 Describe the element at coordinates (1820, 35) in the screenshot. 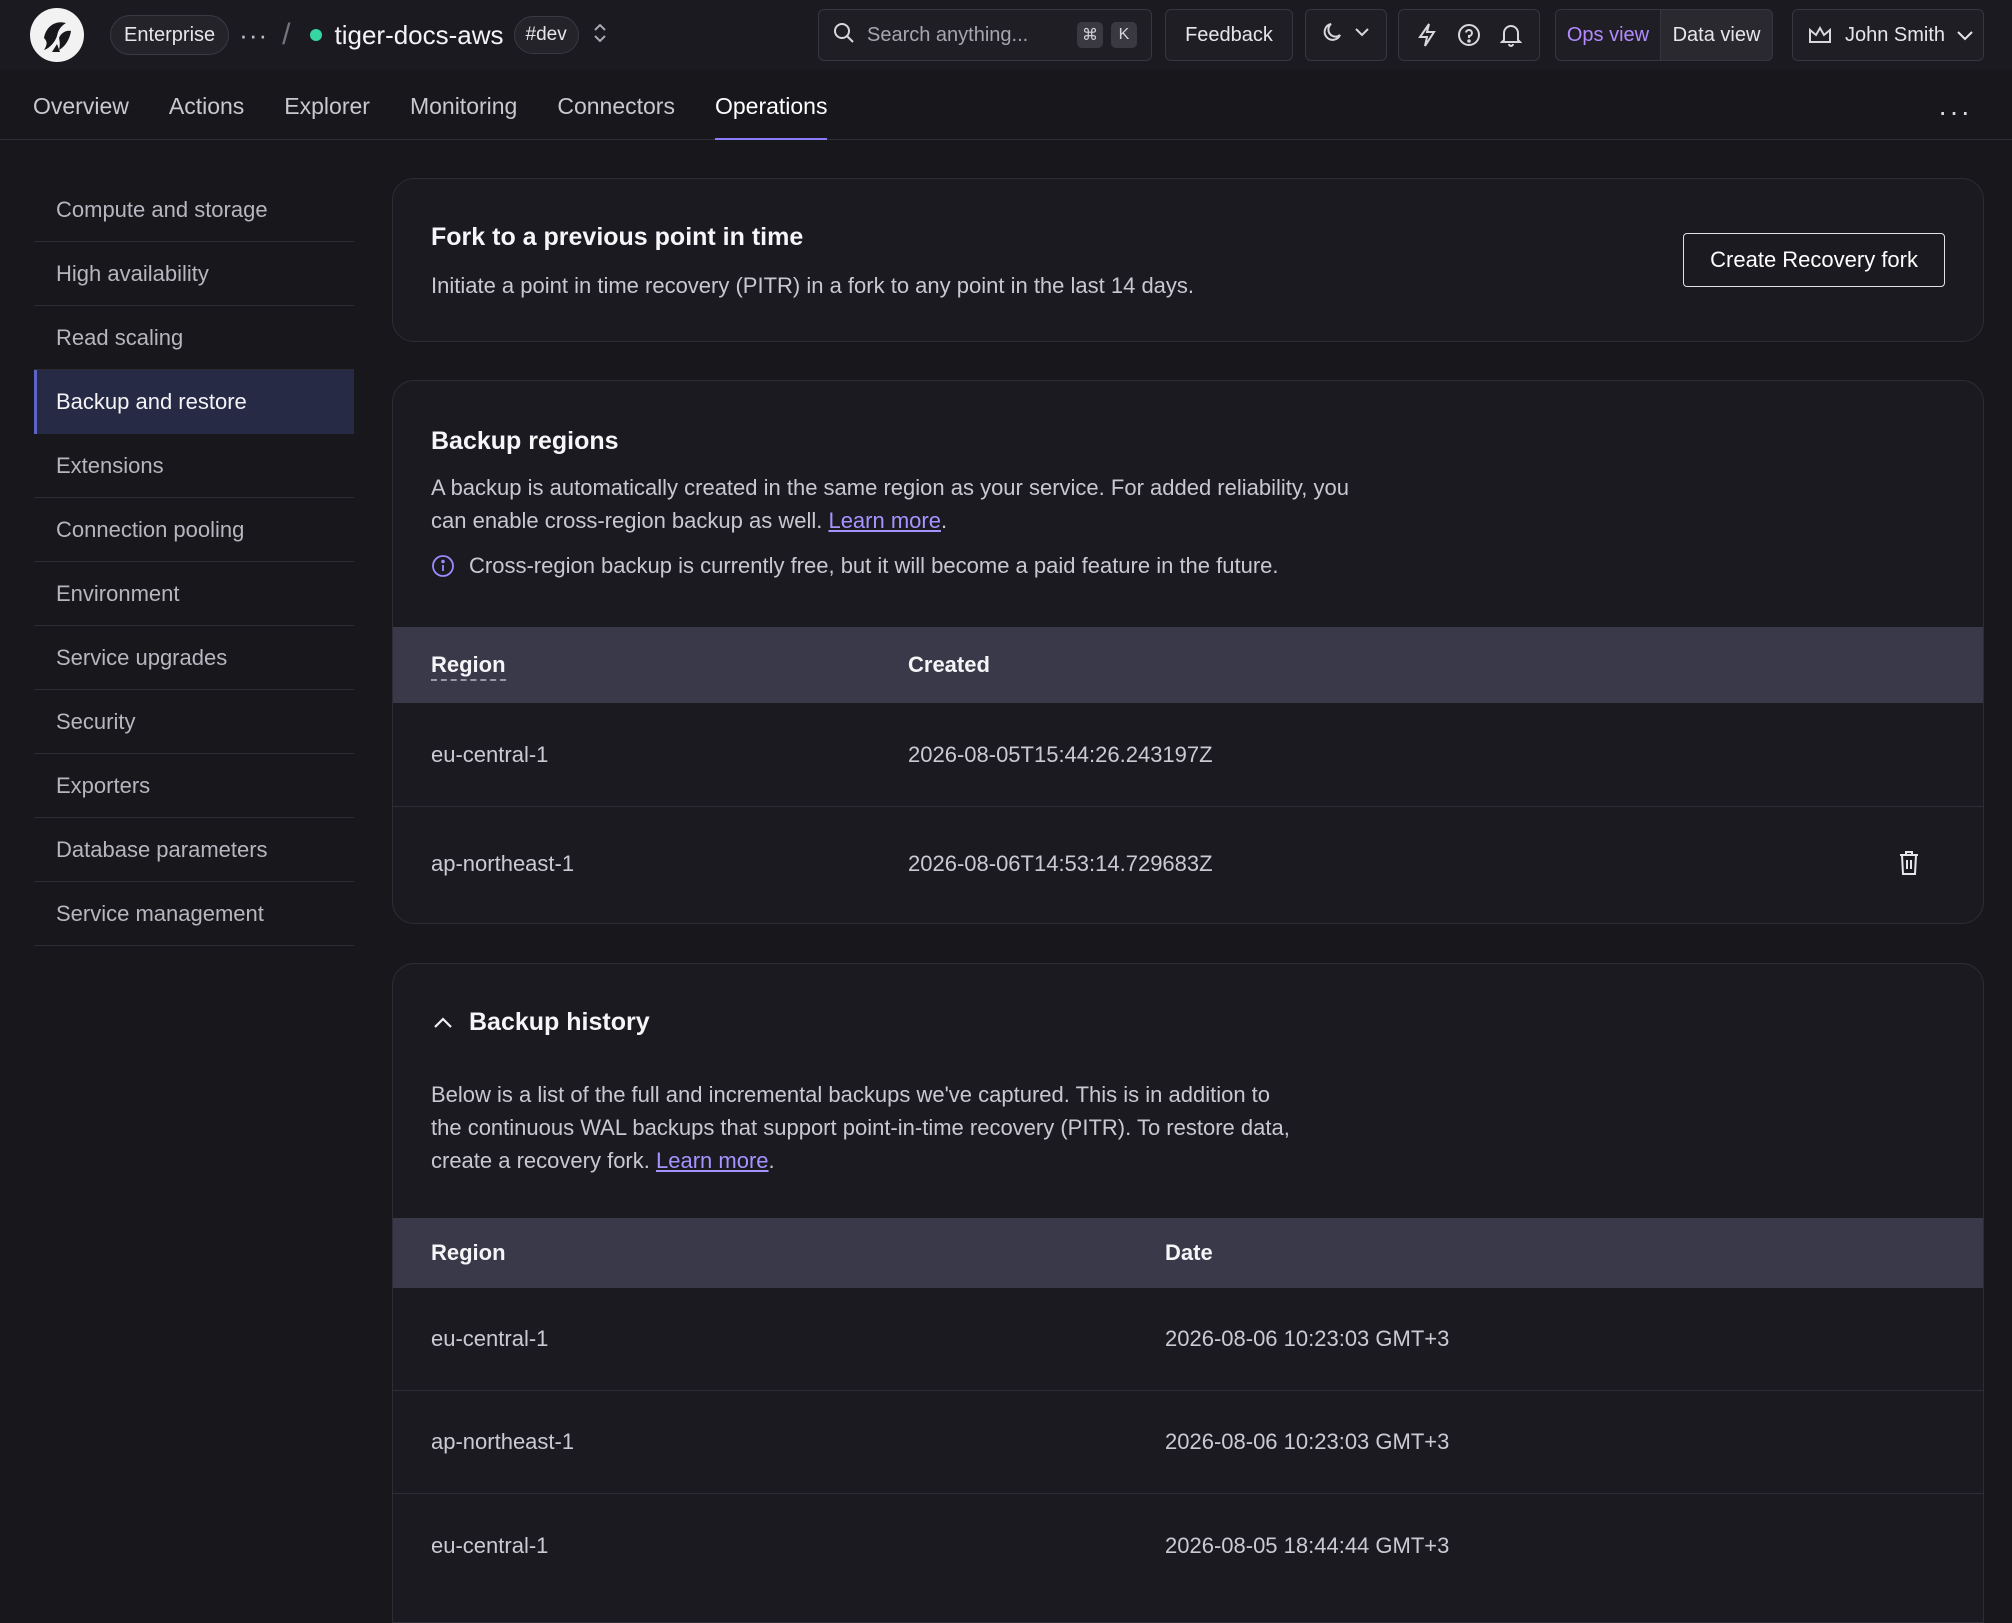

I see `crown-icon` at that location.